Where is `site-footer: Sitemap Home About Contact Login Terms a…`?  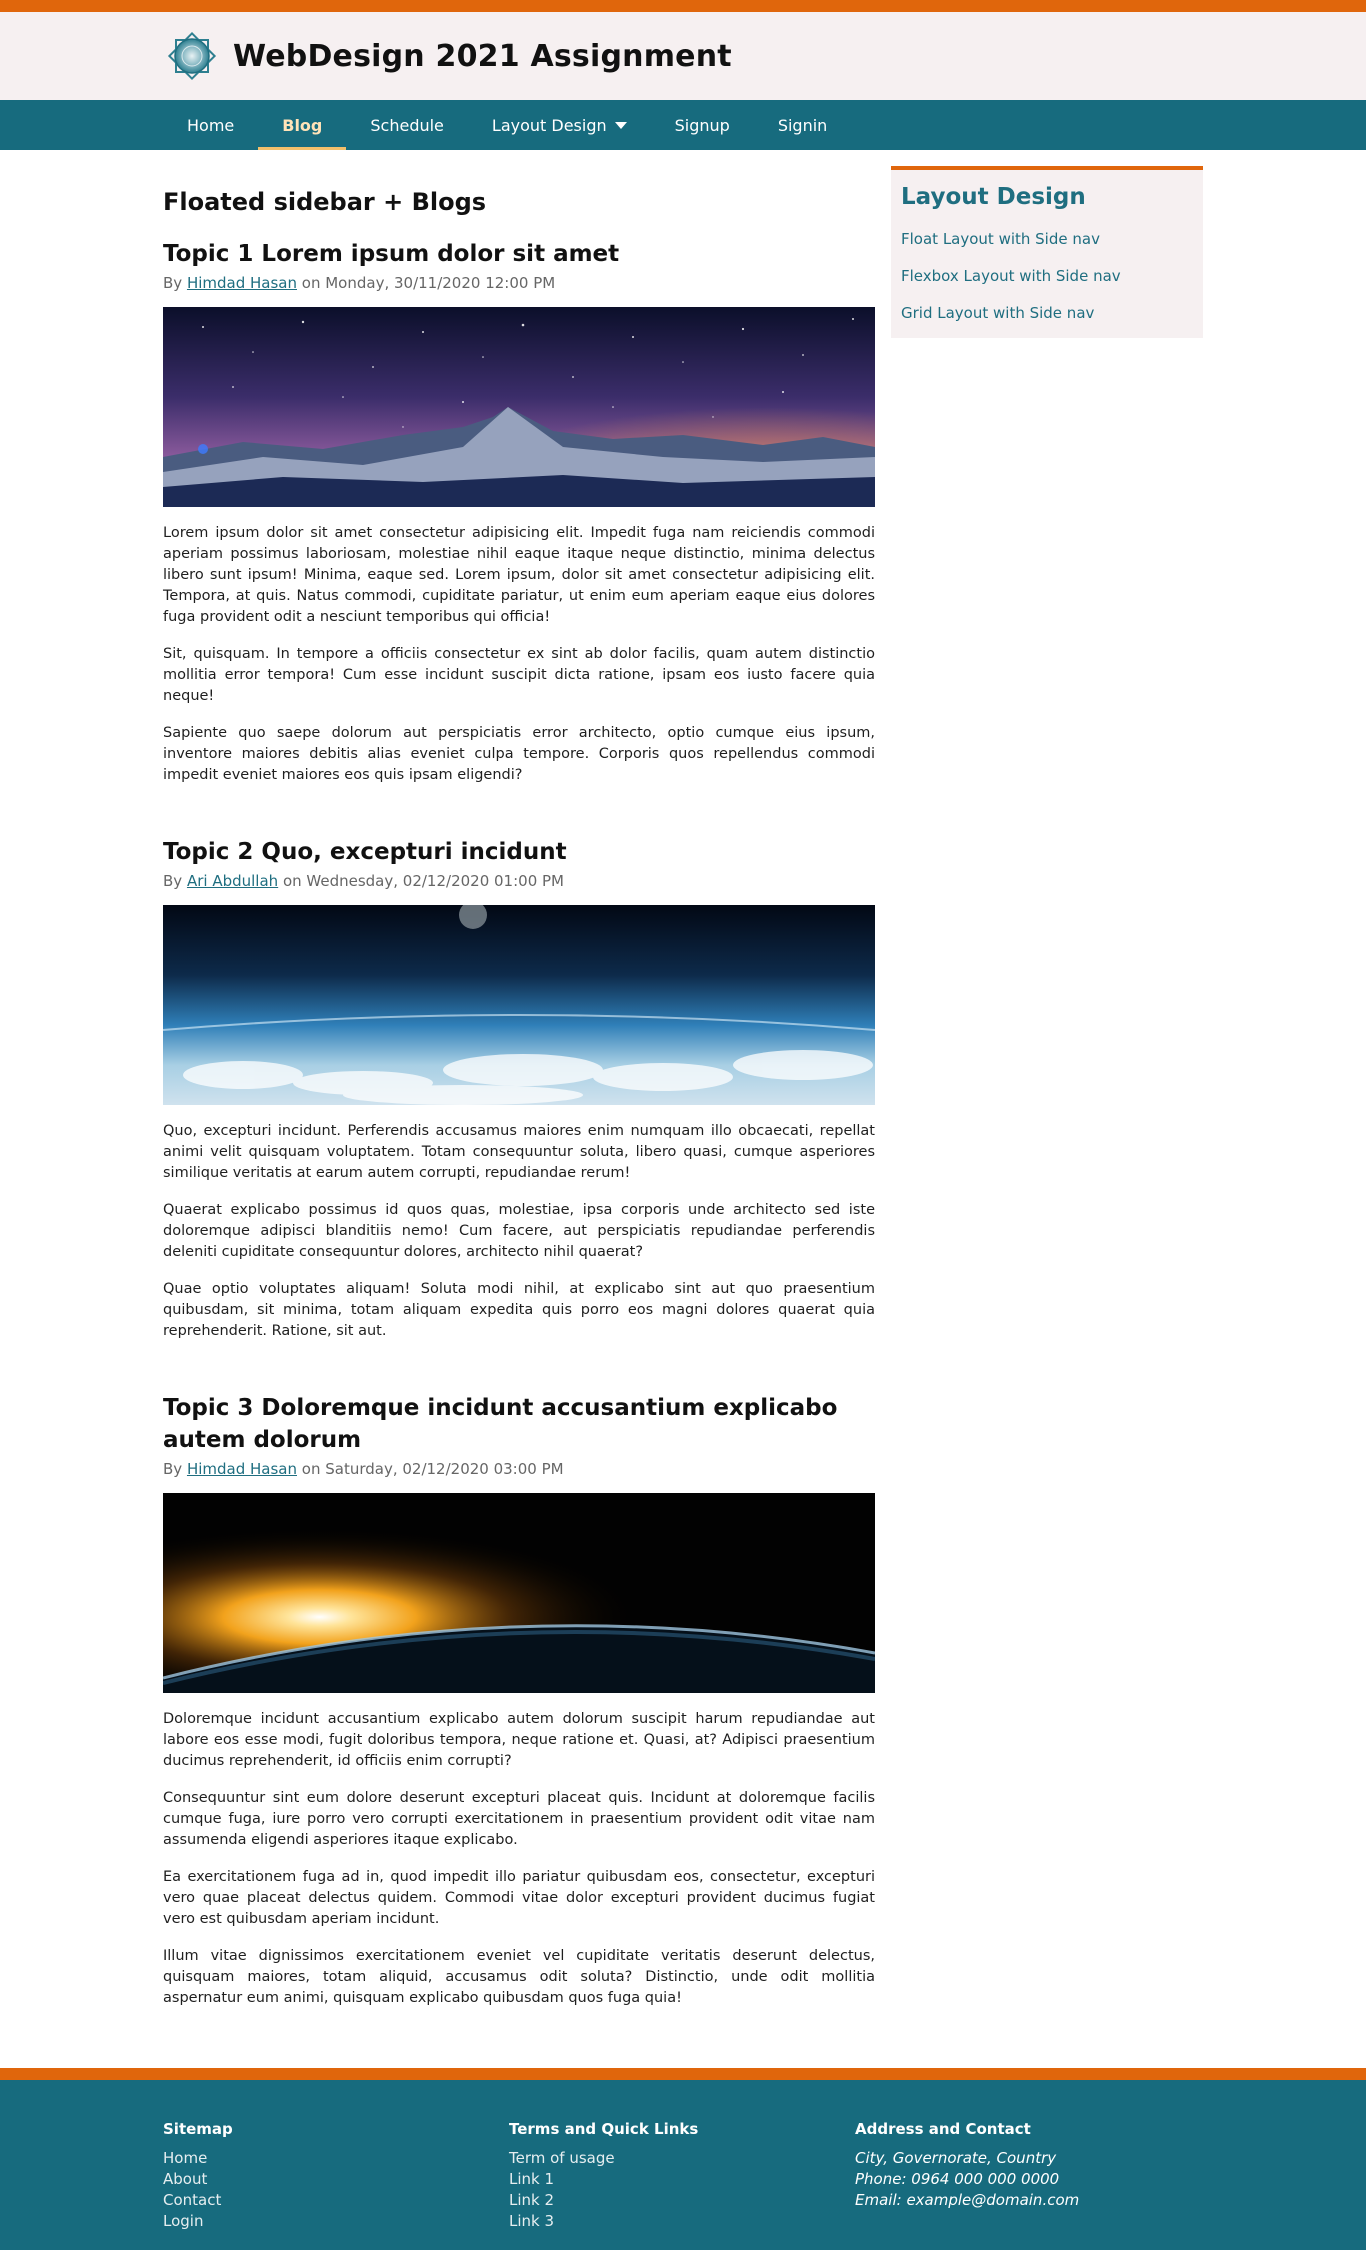 site-footer: Sitemap Home About Contact Login Terms a… is located at coordinates (683, 2165).